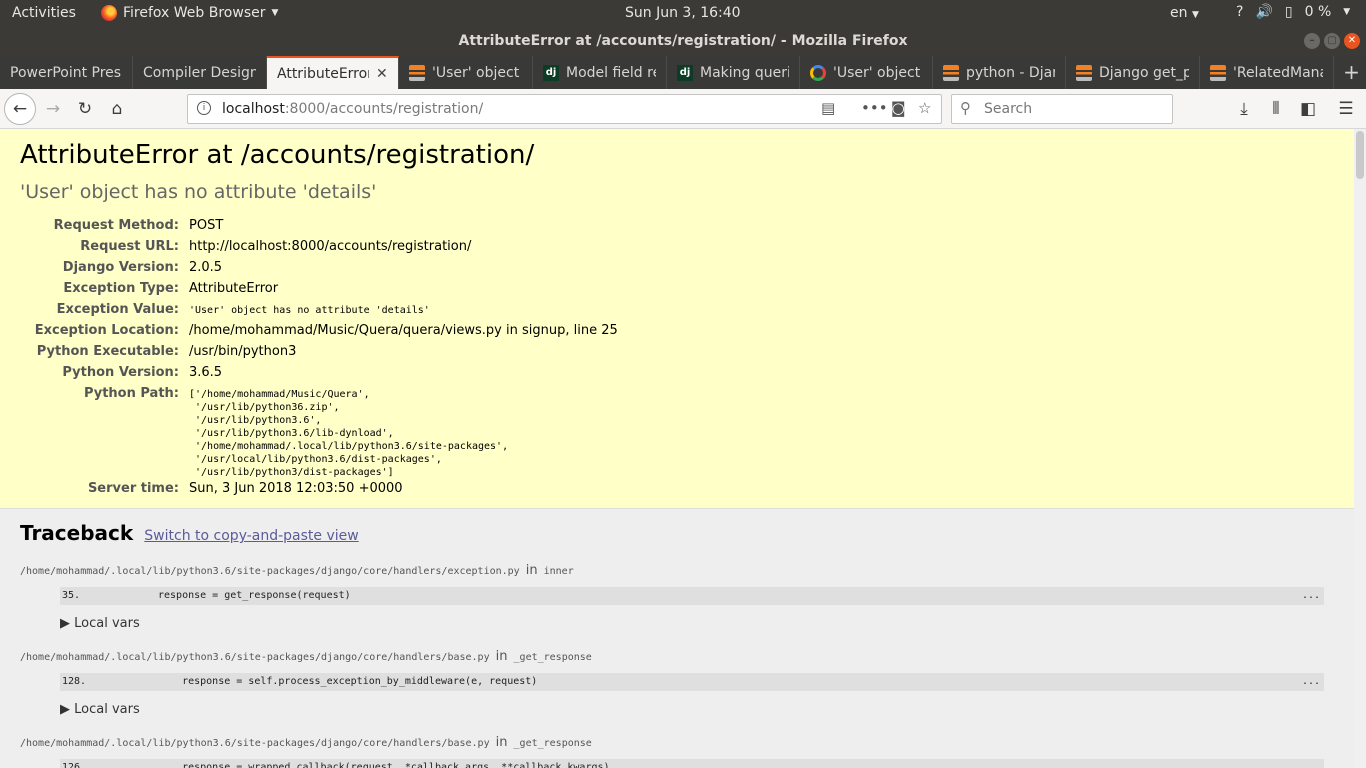  I want to click on reader-view-icon: ▤, so click(828, 108).